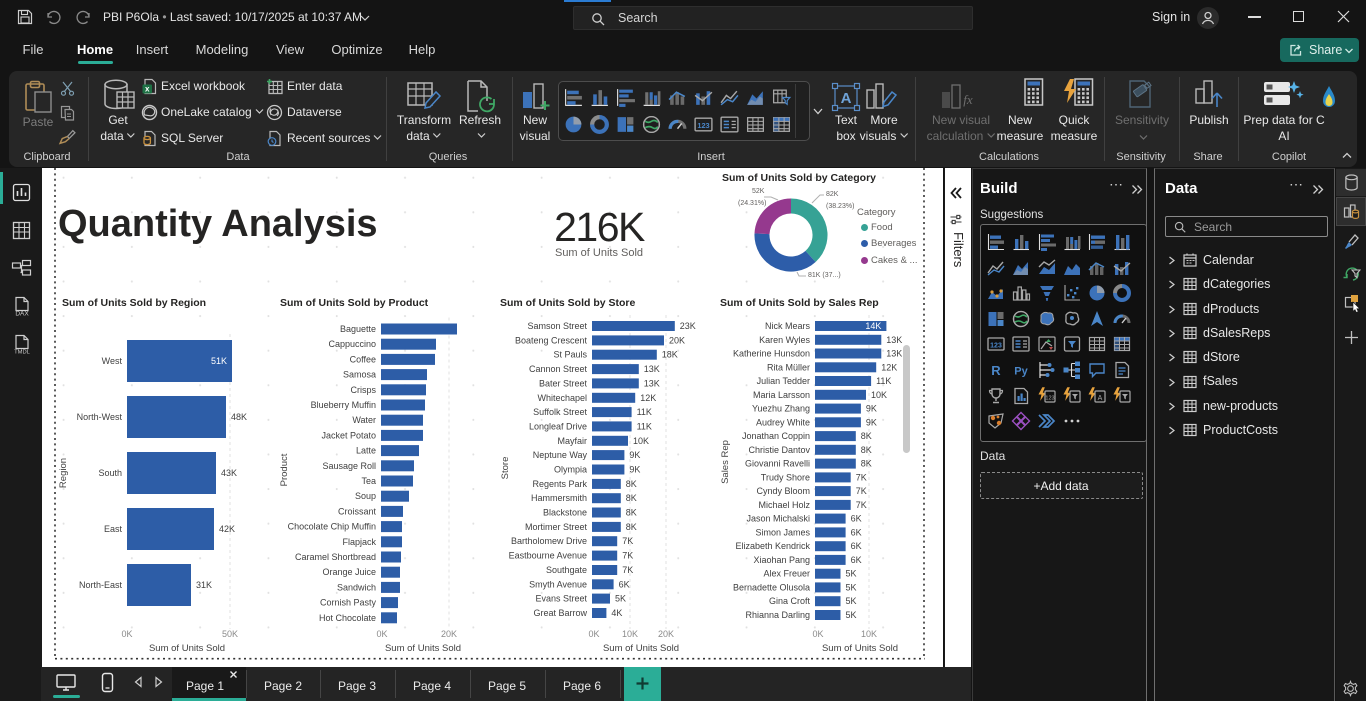 Image resolution: width=1366 pixels, height=701 pixels. What do you see at coordinates (22, 314) in the screenshot?
I see `svg-text: DAX` at bounding box center [22, 314].